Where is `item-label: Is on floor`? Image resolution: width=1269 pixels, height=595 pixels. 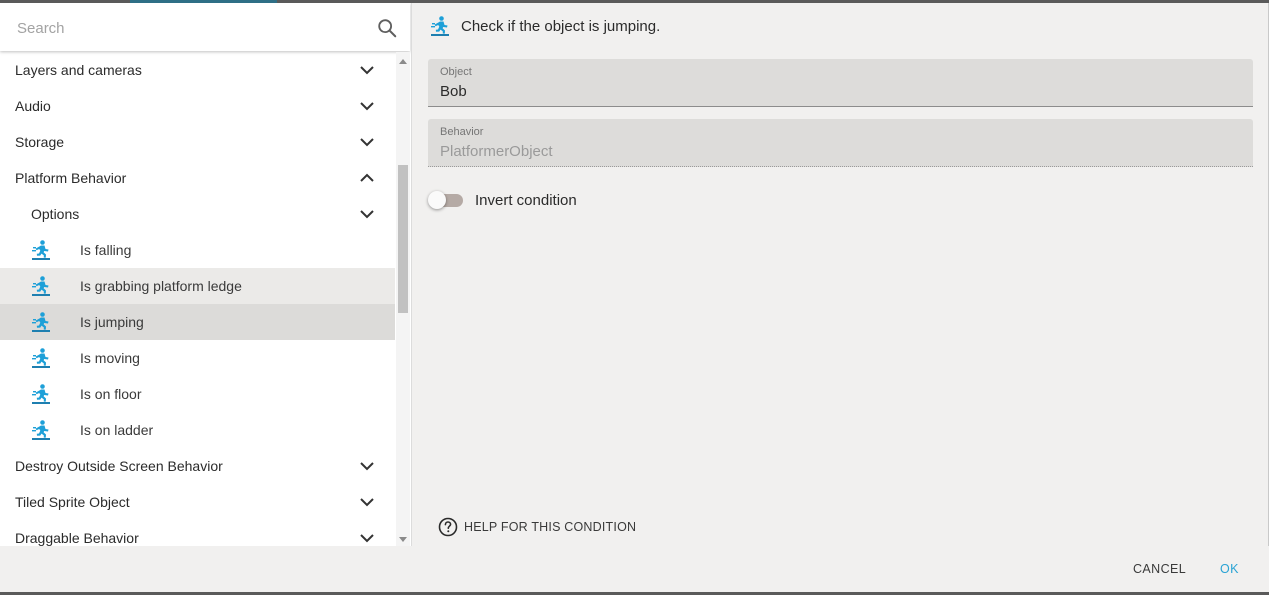
item-label: Is on floor is located at coordinates (111, 394).